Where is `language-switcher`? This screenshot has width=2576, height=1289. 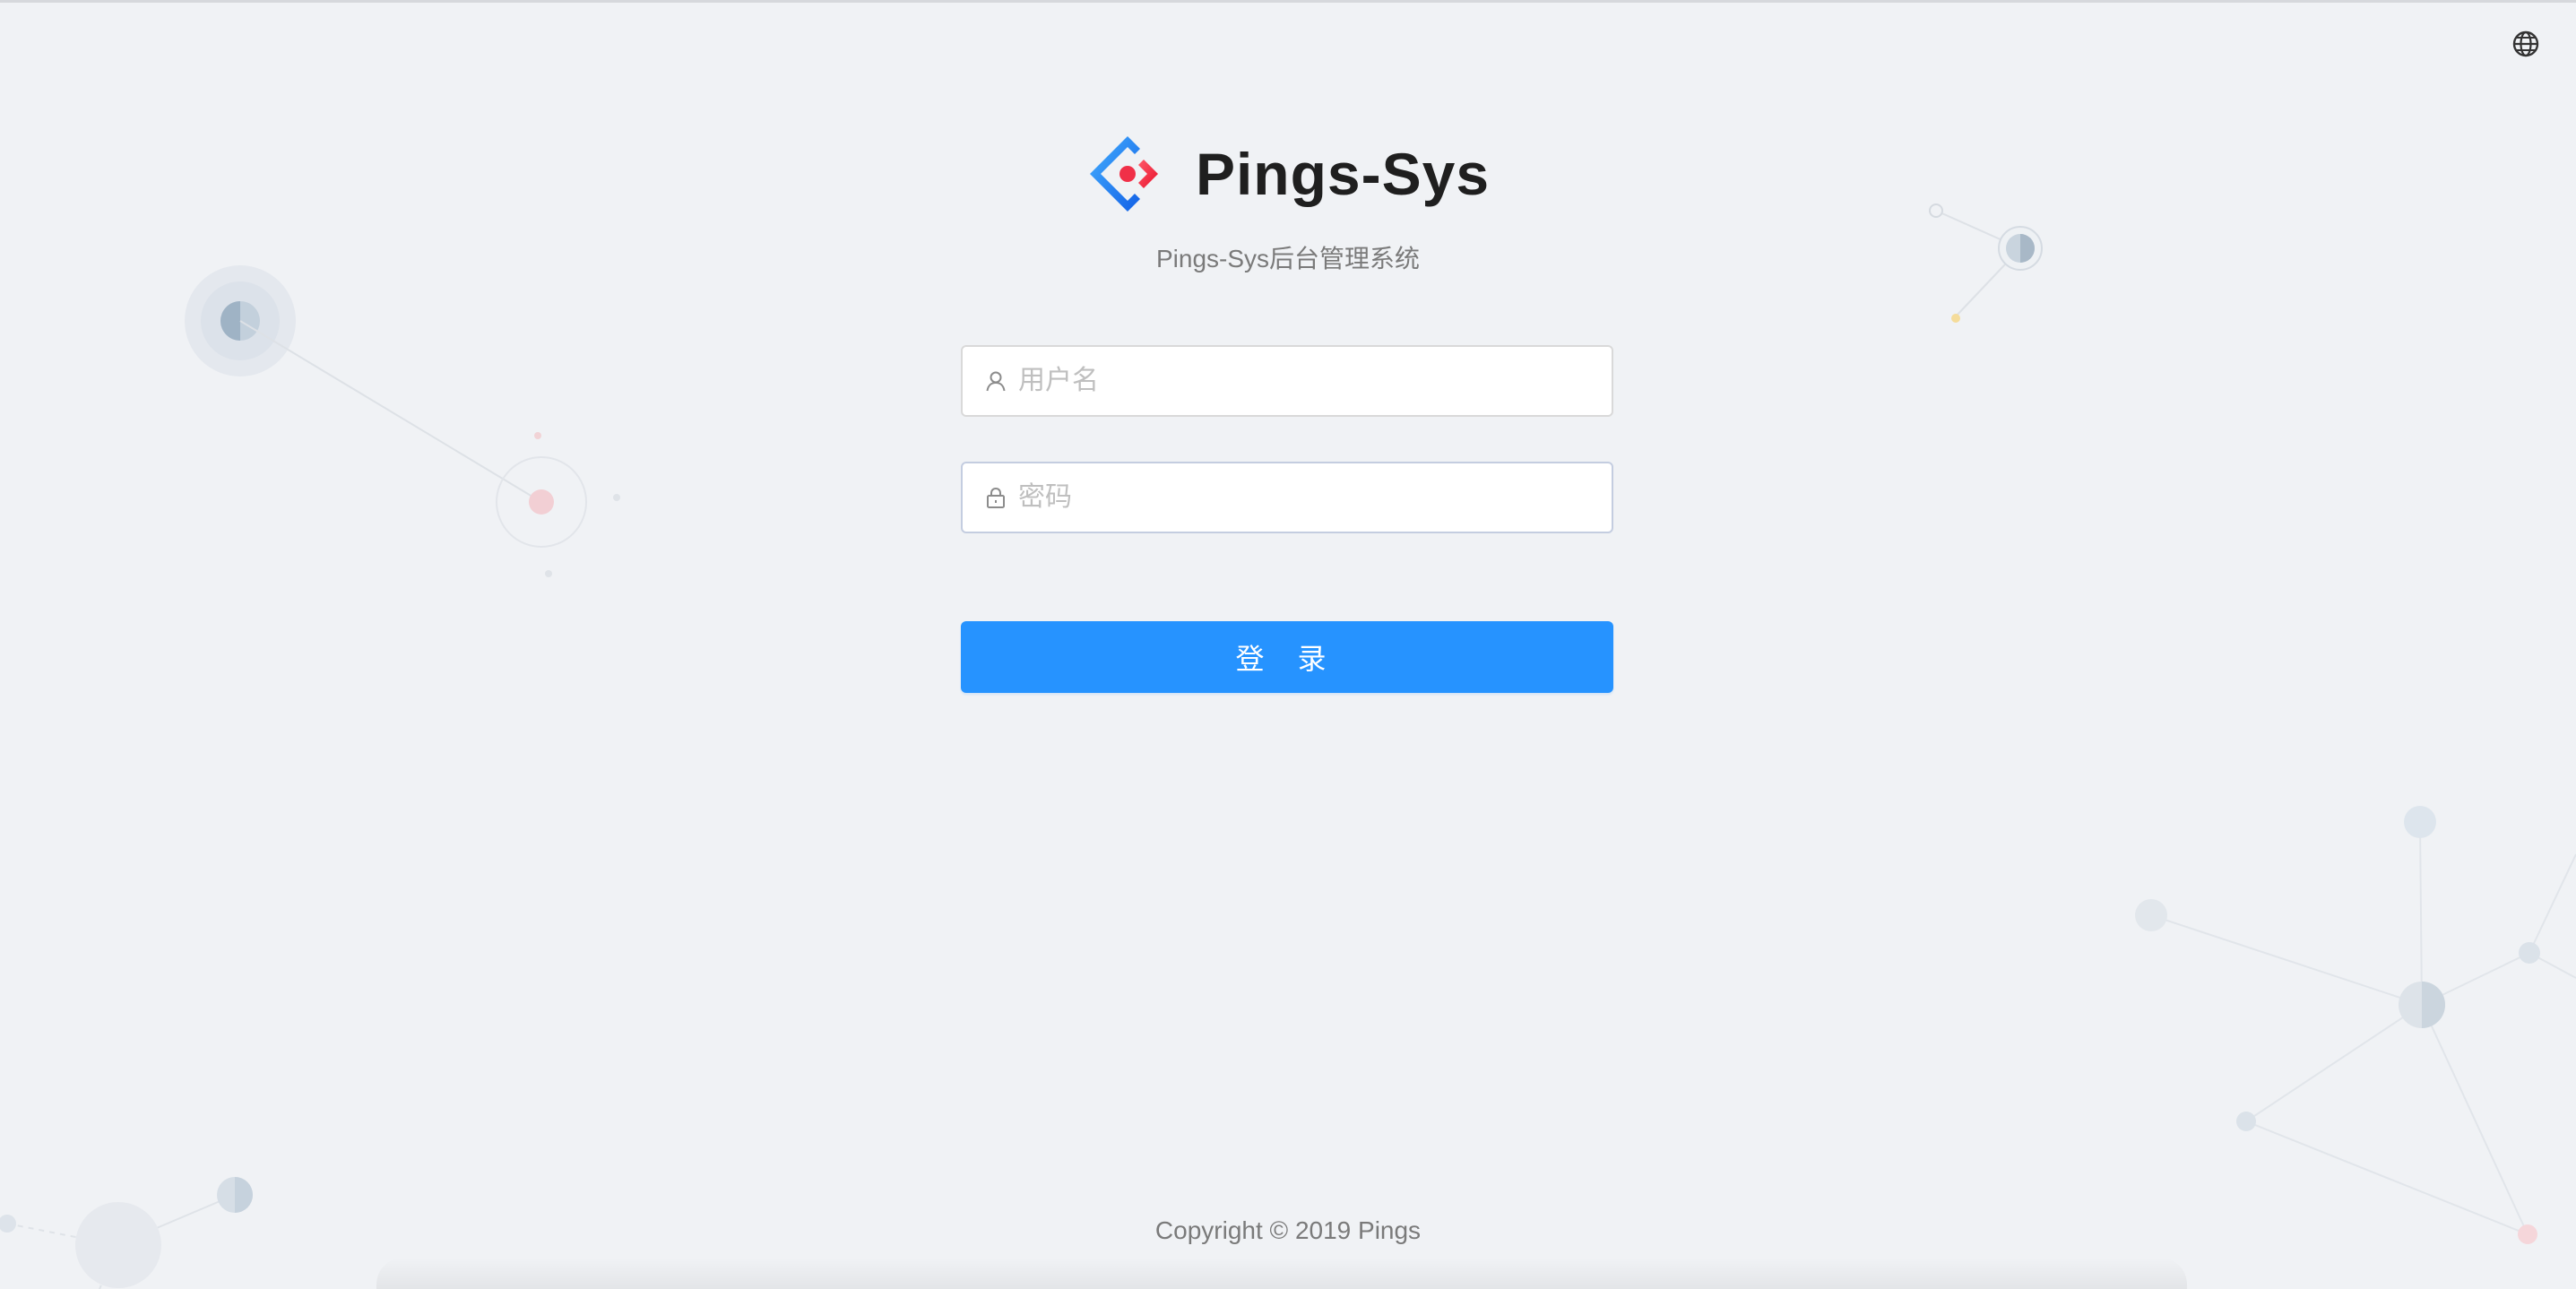
language-switcher is located at coordinates (2526, 44).